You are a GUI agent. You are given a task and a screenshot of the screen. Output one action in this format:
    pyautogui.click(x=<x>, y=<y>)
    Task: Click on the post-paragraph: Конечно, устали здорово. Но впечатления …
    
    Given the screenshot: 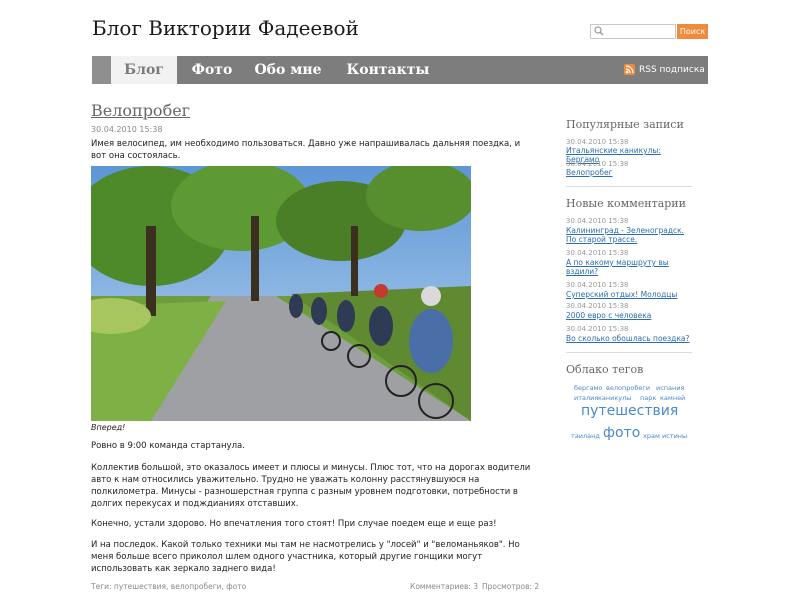 What is the action you would take?
    pyautogui.click(x=294, y=524)
    